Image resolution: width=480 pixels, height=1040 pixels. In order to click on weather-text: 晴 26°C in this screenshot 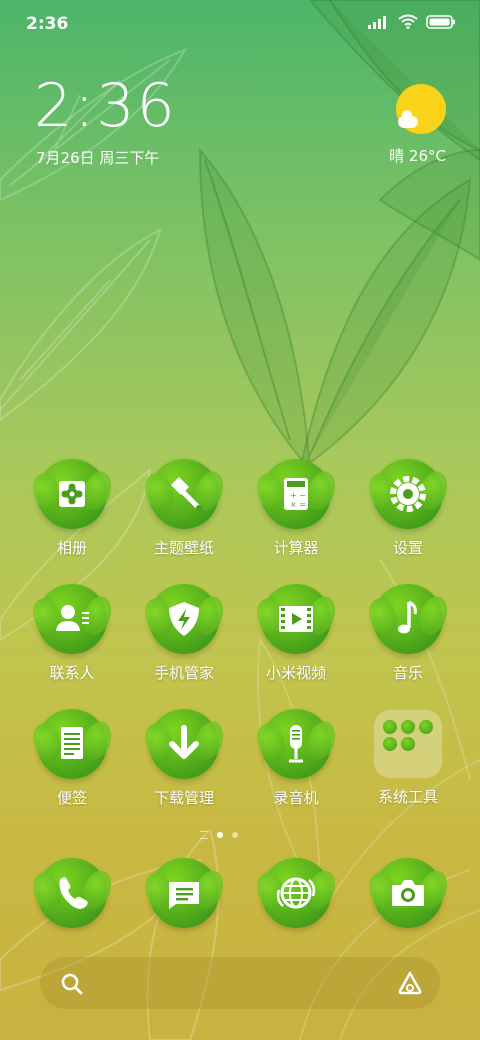, I will do `click(417, 156)`.